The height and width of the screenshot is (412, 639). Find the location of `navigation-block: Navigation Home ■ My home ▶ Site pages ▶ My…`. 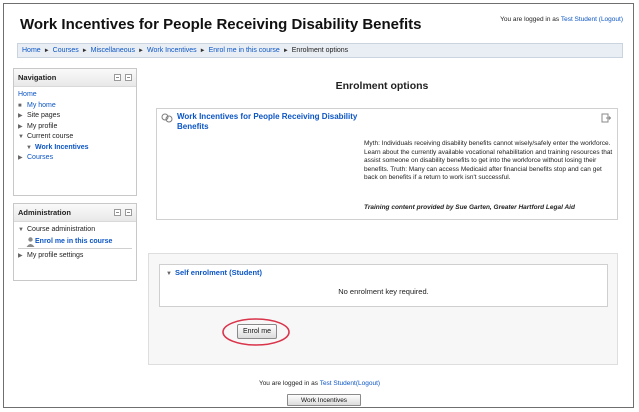

navigation-block: Navigation Home ■ My home ▶ Site pages ▶ My… is located at coordinates (75, 132).